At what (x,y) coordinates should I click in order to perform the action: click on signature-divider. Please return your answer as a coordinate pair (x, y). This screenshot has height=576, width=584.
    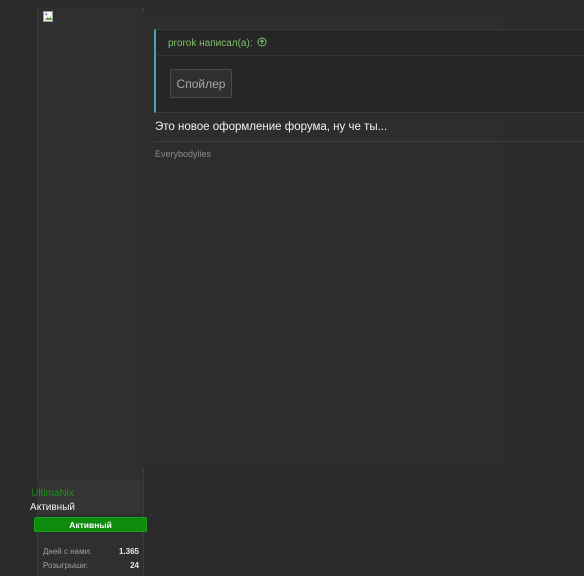
    Looking at the image, I should click on (369, 141).